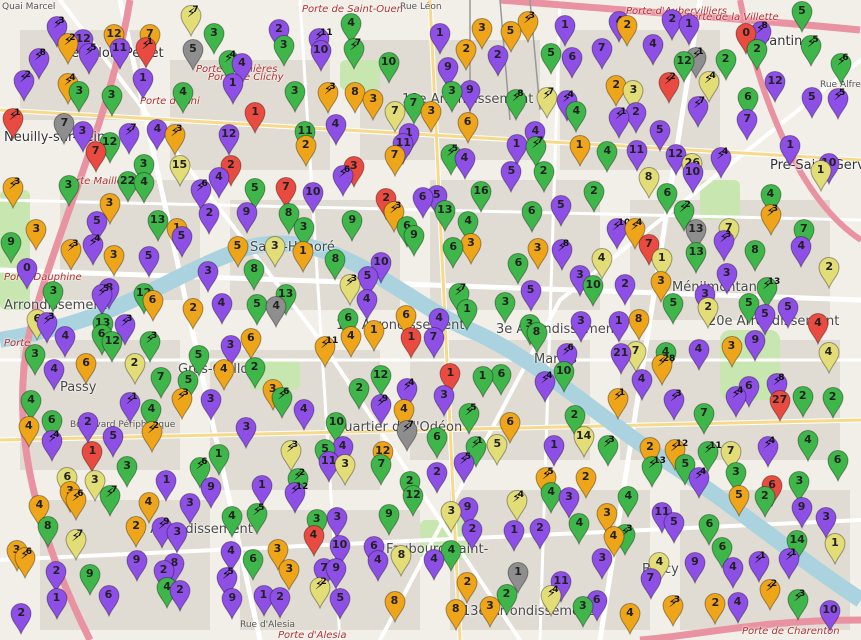 This screenshot has height=640, width=861. I want to click on station-marker: ⚡ 28, so click(663, 370).